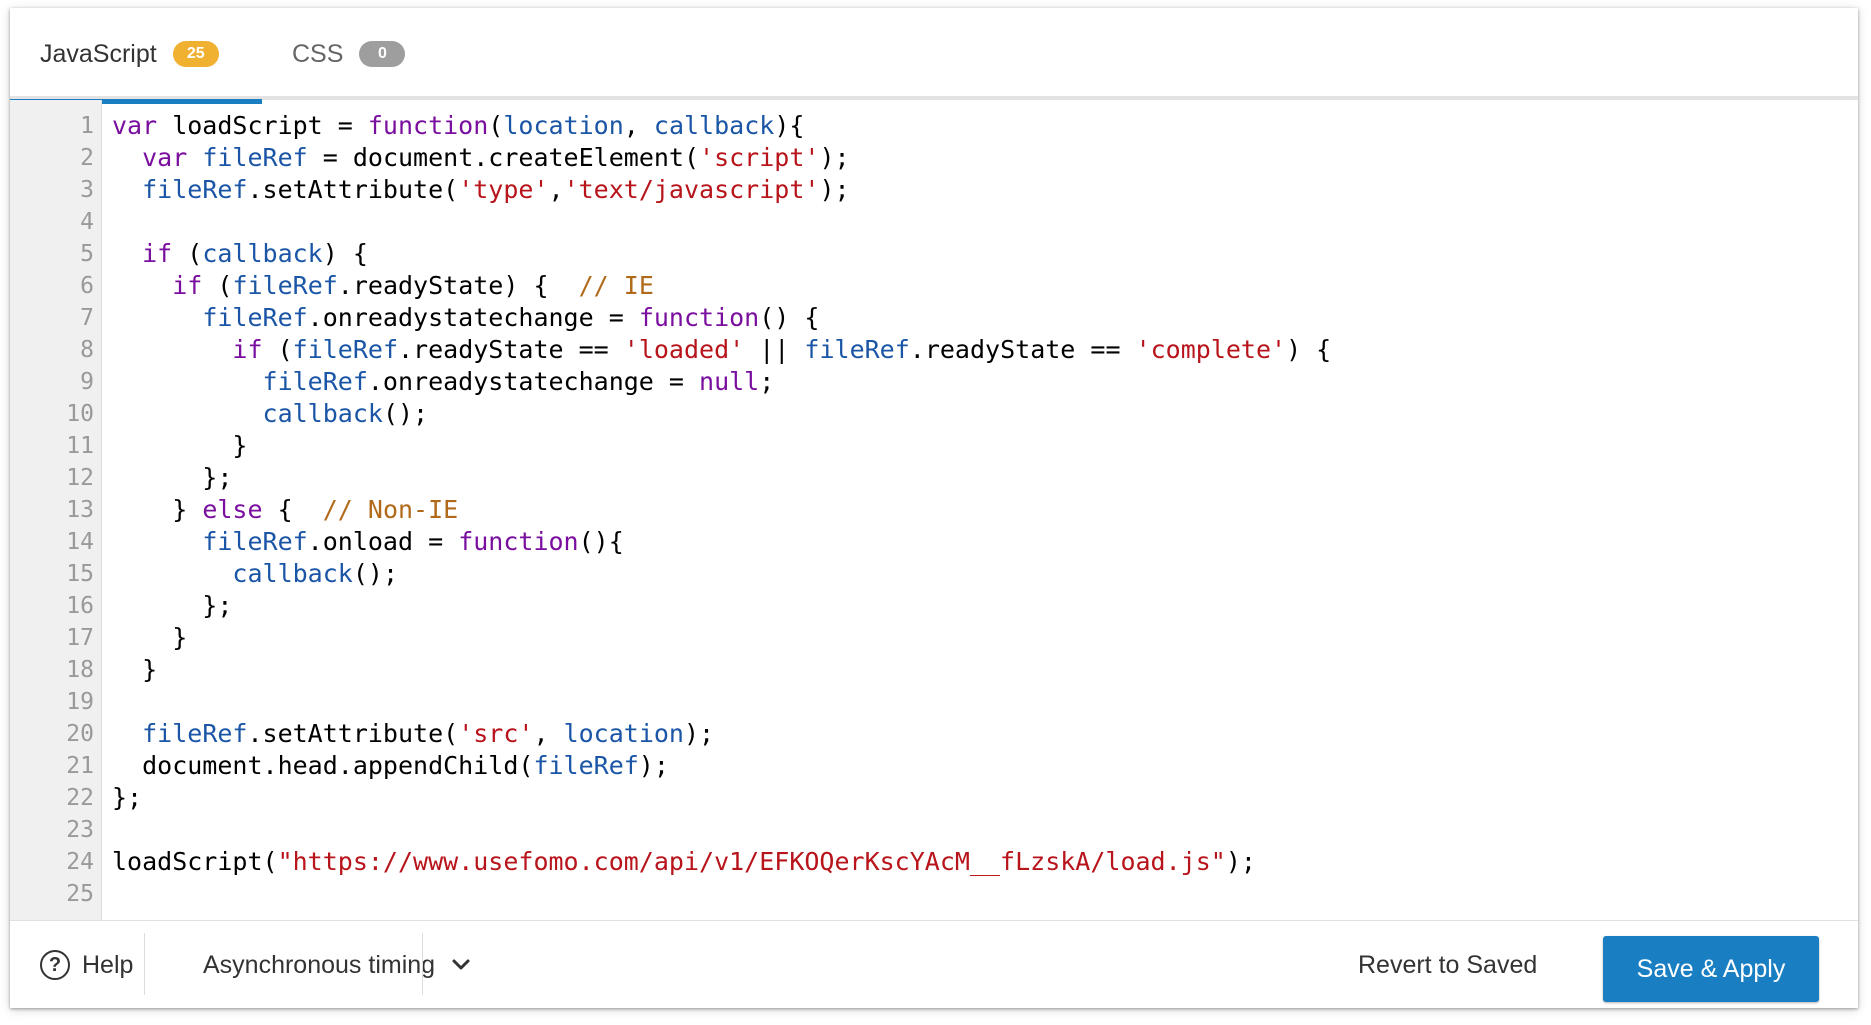  Describe the element at coordinates (80, 830) in the screenshot. I see `line-number: 23` at that location.